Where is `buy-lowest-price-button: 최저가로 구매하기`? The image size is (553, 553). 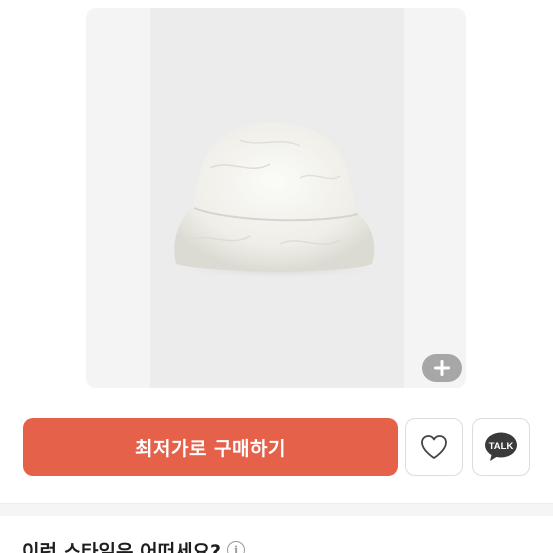 buy-lowest-price-button: 최저가로 구매하기 is located at coordinates (210, 447).